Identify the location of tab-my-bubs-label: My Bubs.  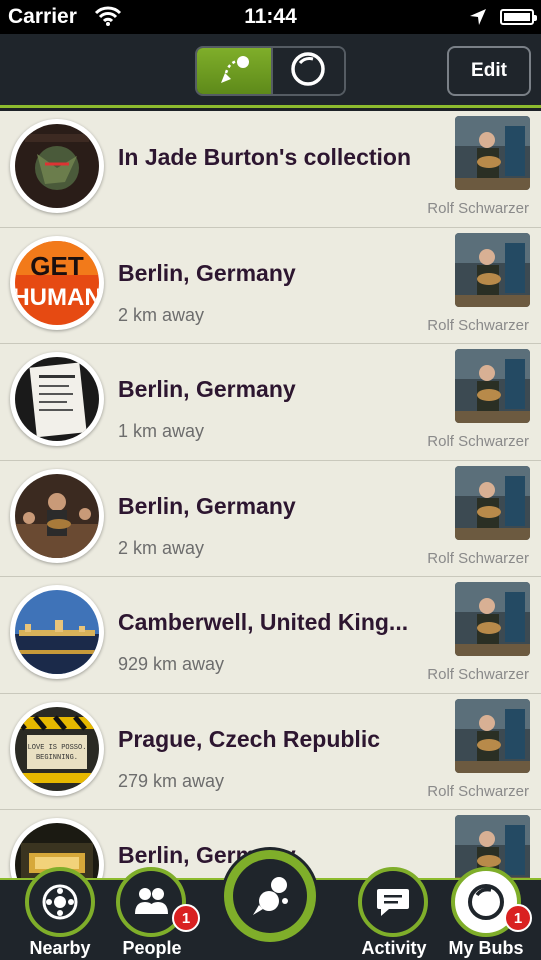
(486, 948).